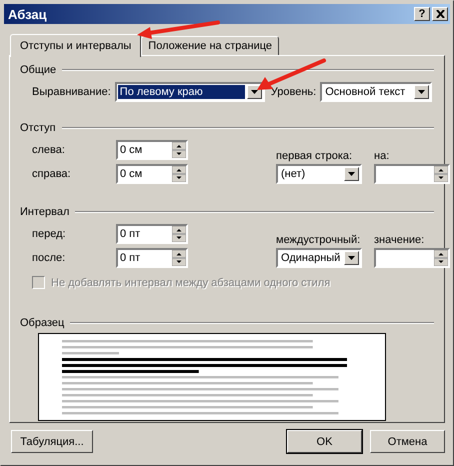 This screenshot has height=466, width=454. Describe the element at coordinates (38, 128) in the screenshot. I see `group-title: Отступ` at that location.